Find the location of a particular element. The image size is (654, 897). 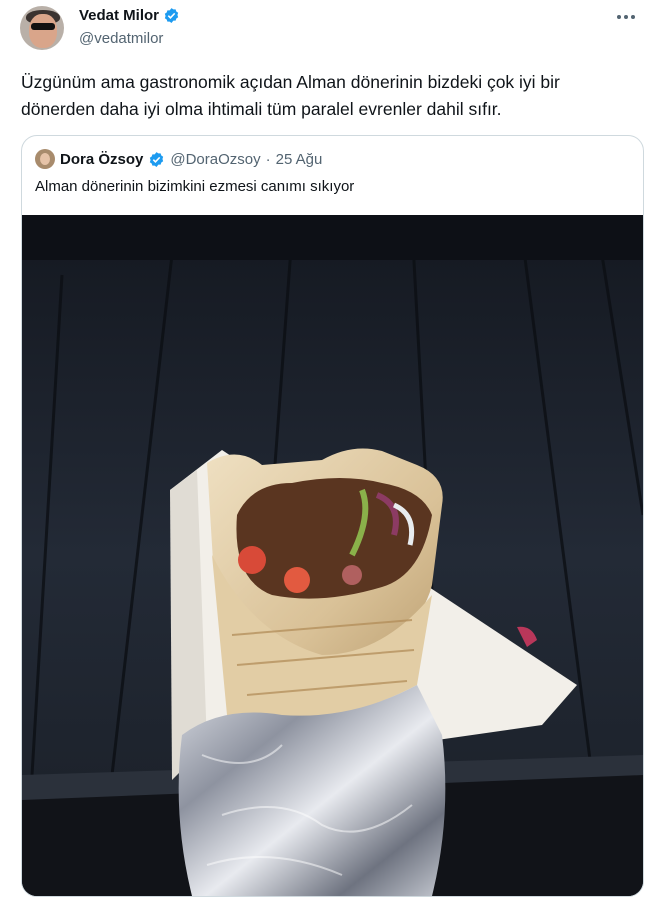

author-avatar is located at coordinates (42, 28).